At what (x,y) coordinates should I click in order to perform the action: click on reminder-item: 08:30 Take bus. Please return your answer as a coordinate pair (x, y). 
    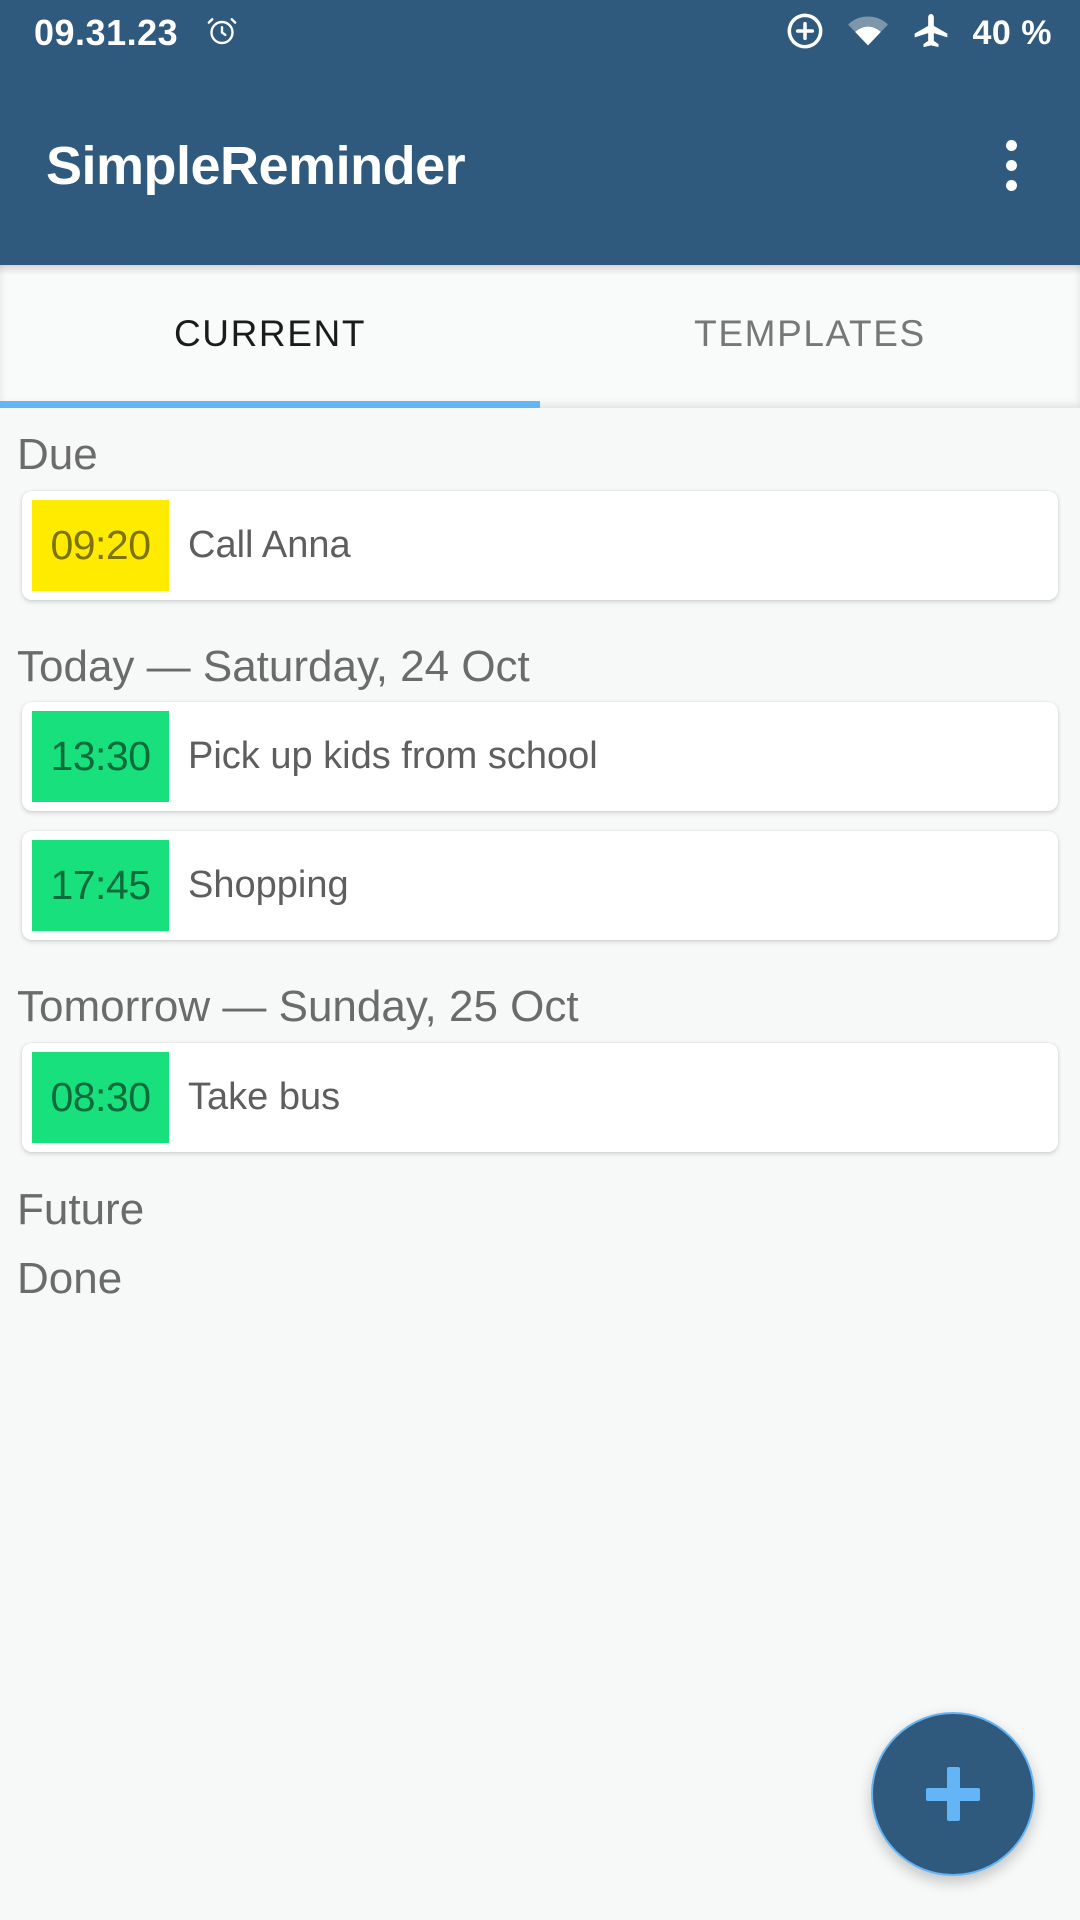
    Looking at the image, I should click on (540, 1097).